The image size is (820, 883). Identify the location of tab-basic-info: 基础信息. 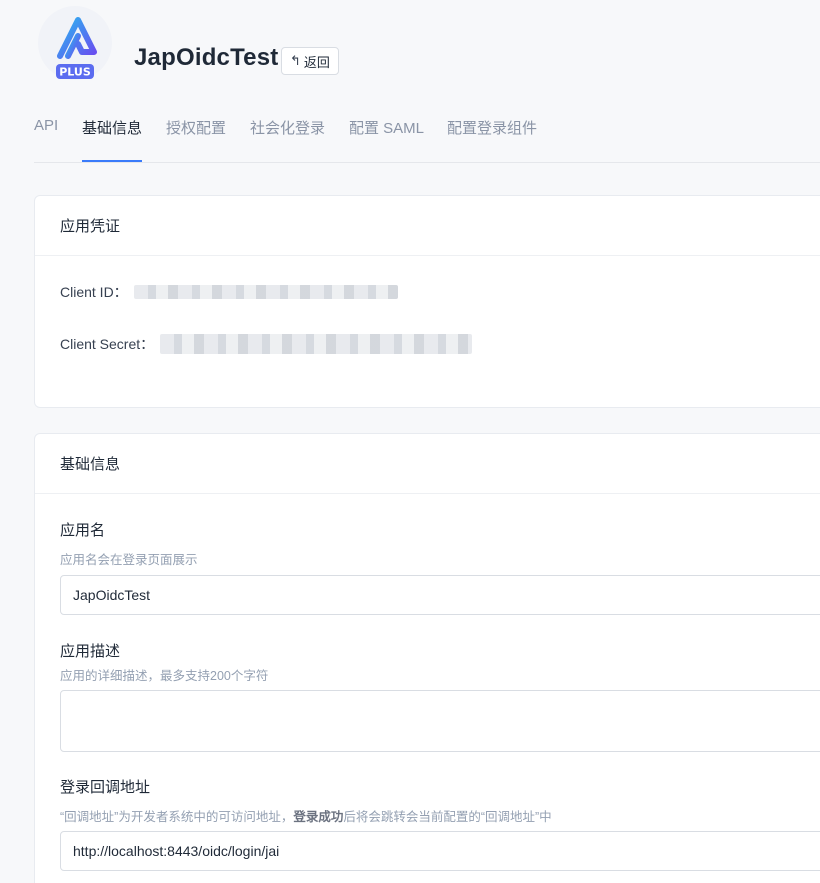
(112, 127).